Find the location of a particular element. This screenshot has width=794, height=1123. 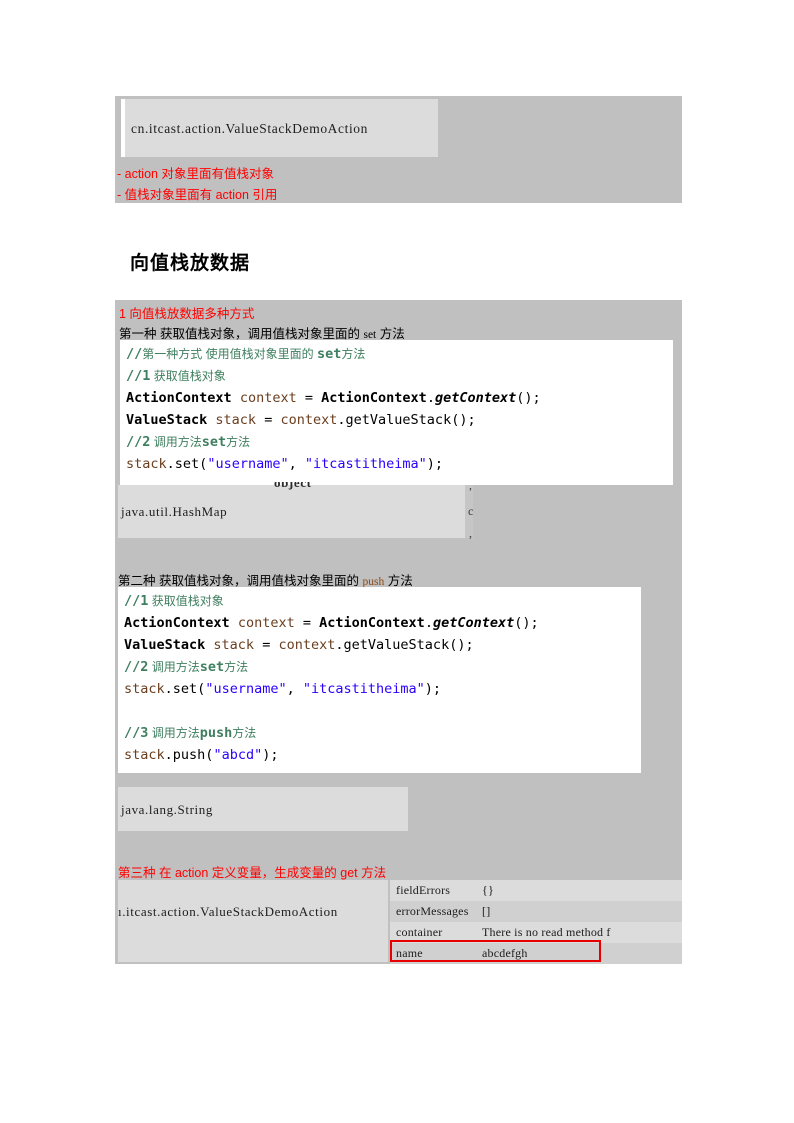

table-cell-value: {} is located at coordinates (488, 890).